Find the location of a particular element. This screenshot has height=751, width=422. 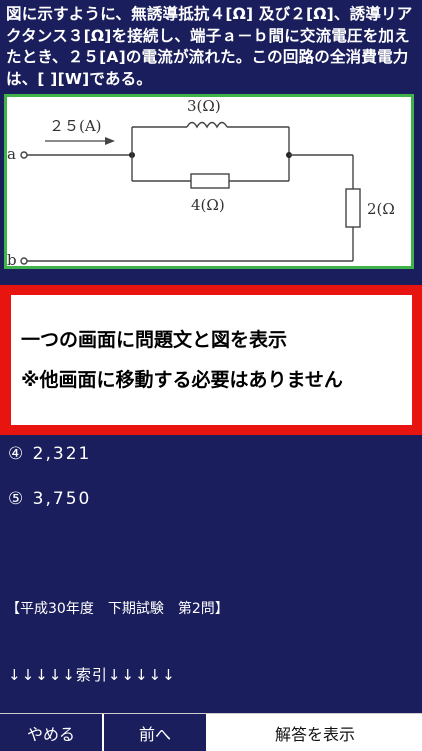

answer-marker: ⑤ is located at coordinates (17, 499).